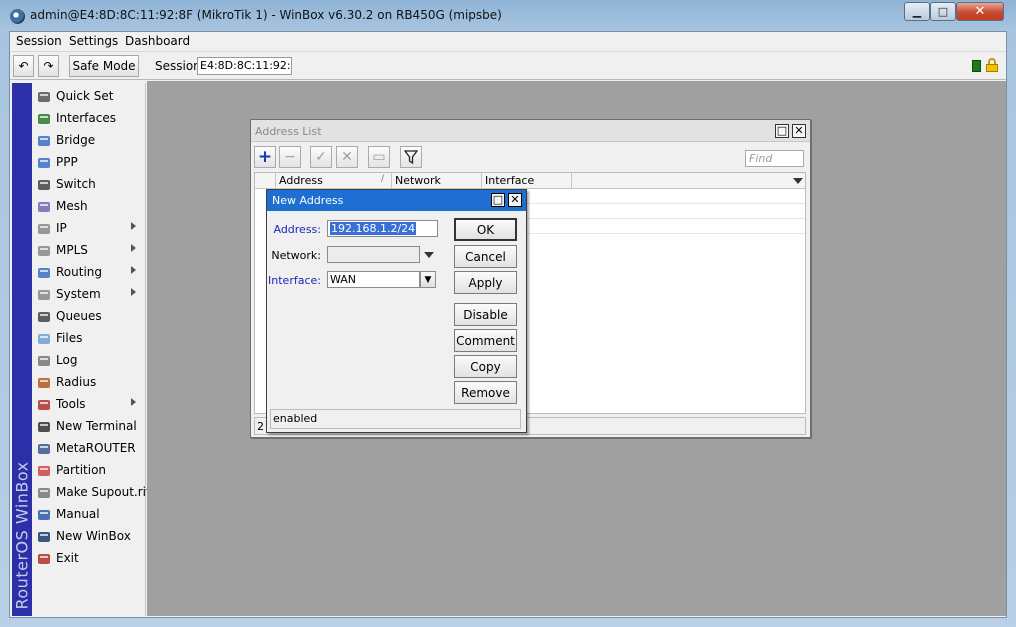  I want to click on filter-icon, so click(411, 157).